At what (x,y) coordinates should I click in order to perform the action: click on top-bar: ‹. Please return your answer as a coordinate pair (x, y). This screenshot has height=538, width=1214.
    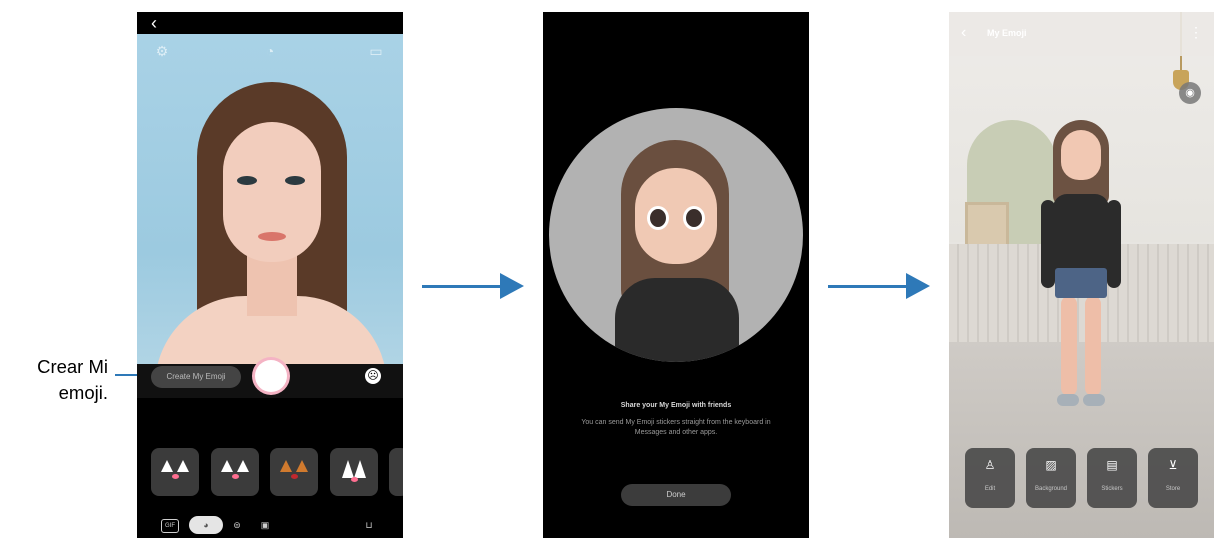
    Looking at the image, I should click on (270, 23).